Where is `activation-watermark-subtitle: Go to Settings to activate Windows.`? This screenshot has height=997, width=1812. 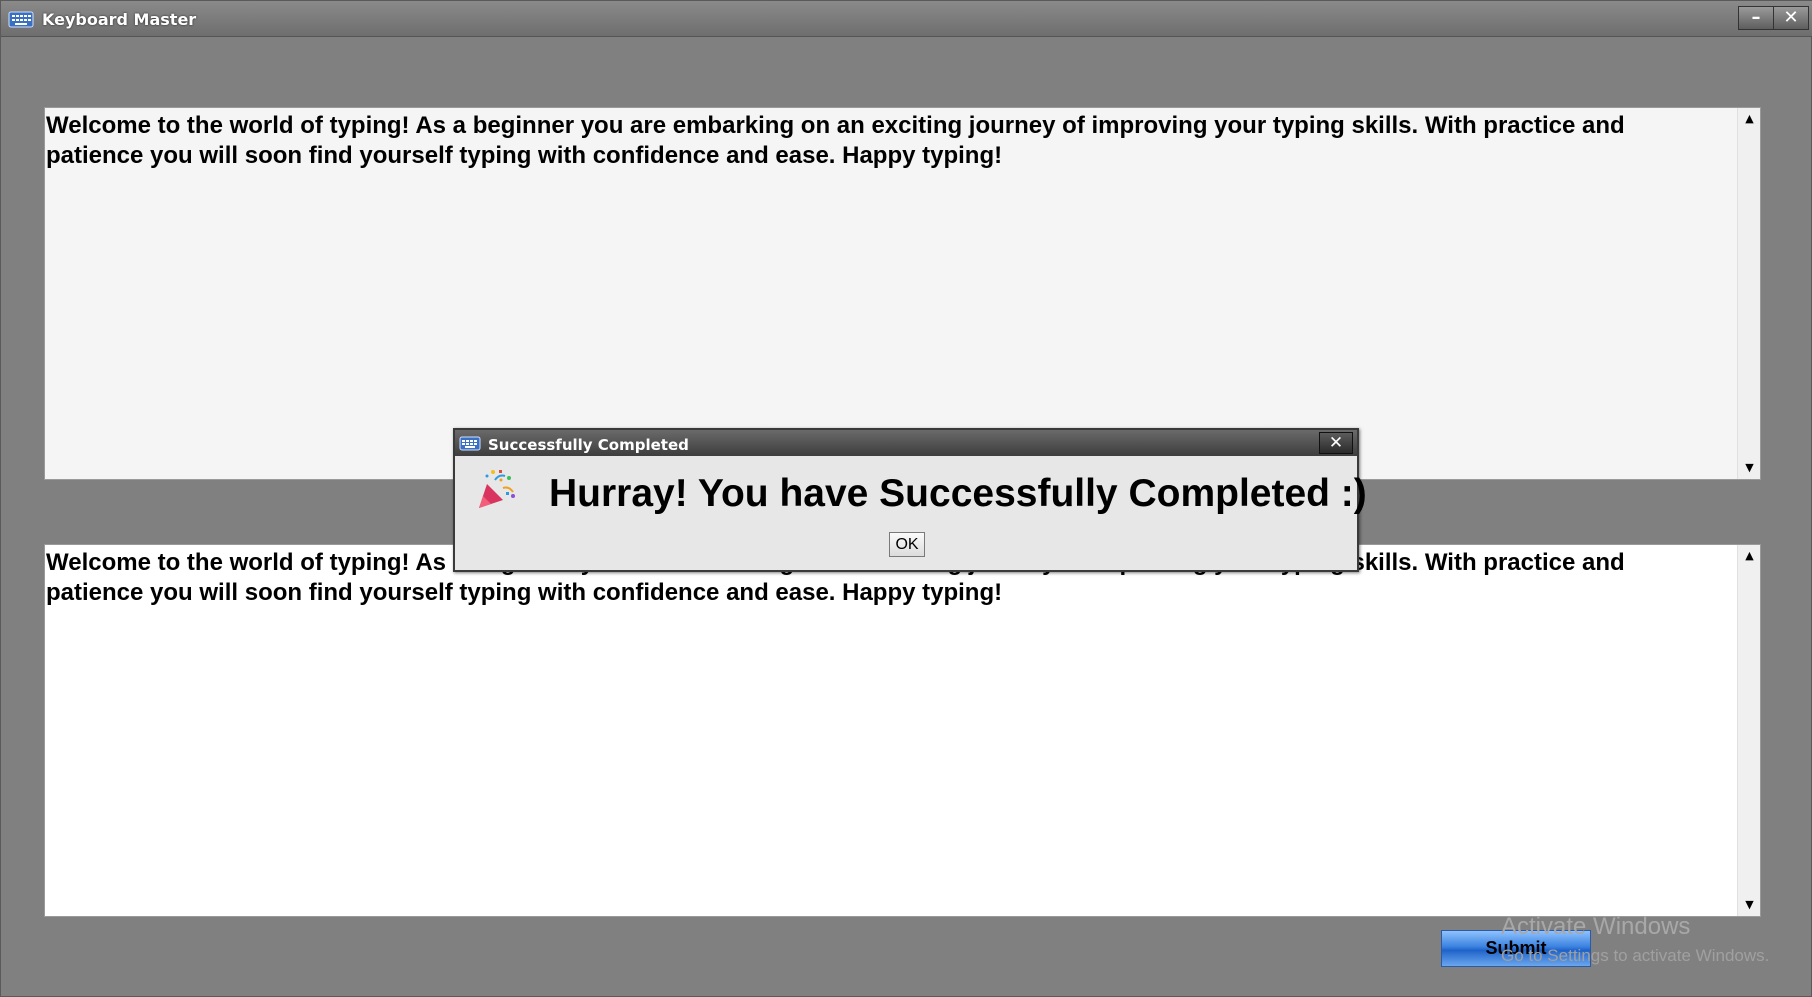
activation-watermark-subtitle: Go to Settings to activate Windows. is located at coordinates (1635, 955).